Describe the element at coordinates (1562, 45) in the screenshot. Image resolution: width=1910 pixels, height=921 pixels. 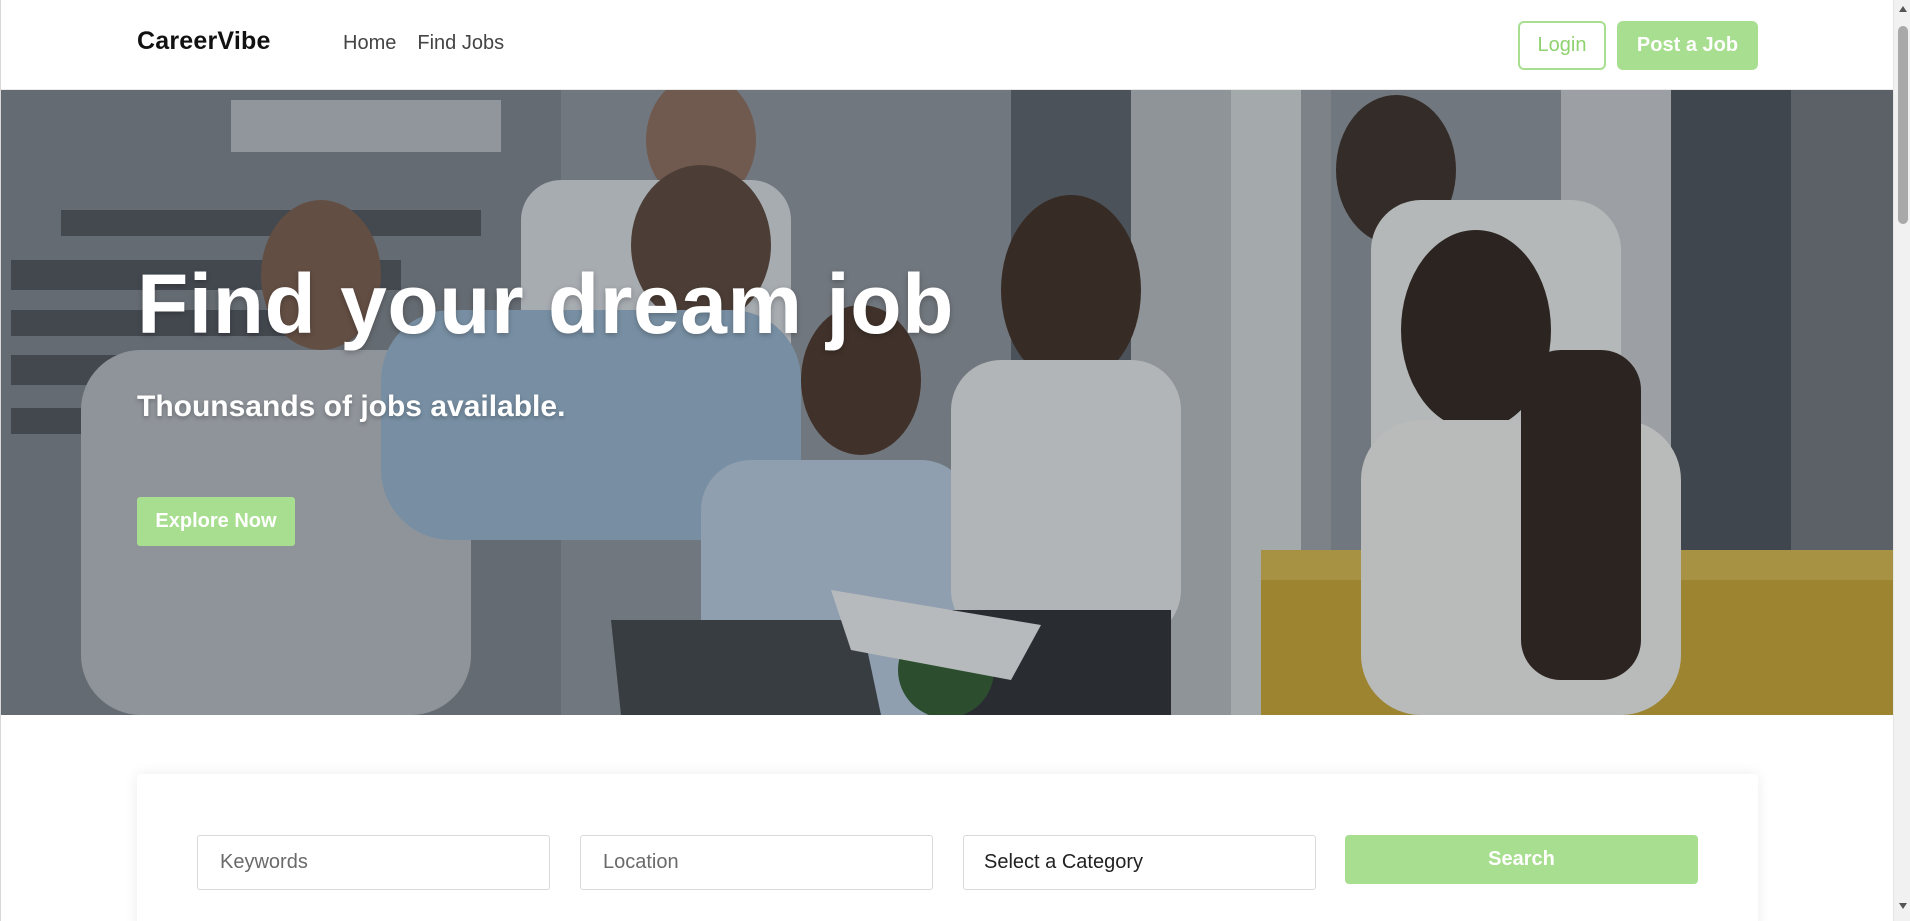
I see `login-button: Login` at that location.